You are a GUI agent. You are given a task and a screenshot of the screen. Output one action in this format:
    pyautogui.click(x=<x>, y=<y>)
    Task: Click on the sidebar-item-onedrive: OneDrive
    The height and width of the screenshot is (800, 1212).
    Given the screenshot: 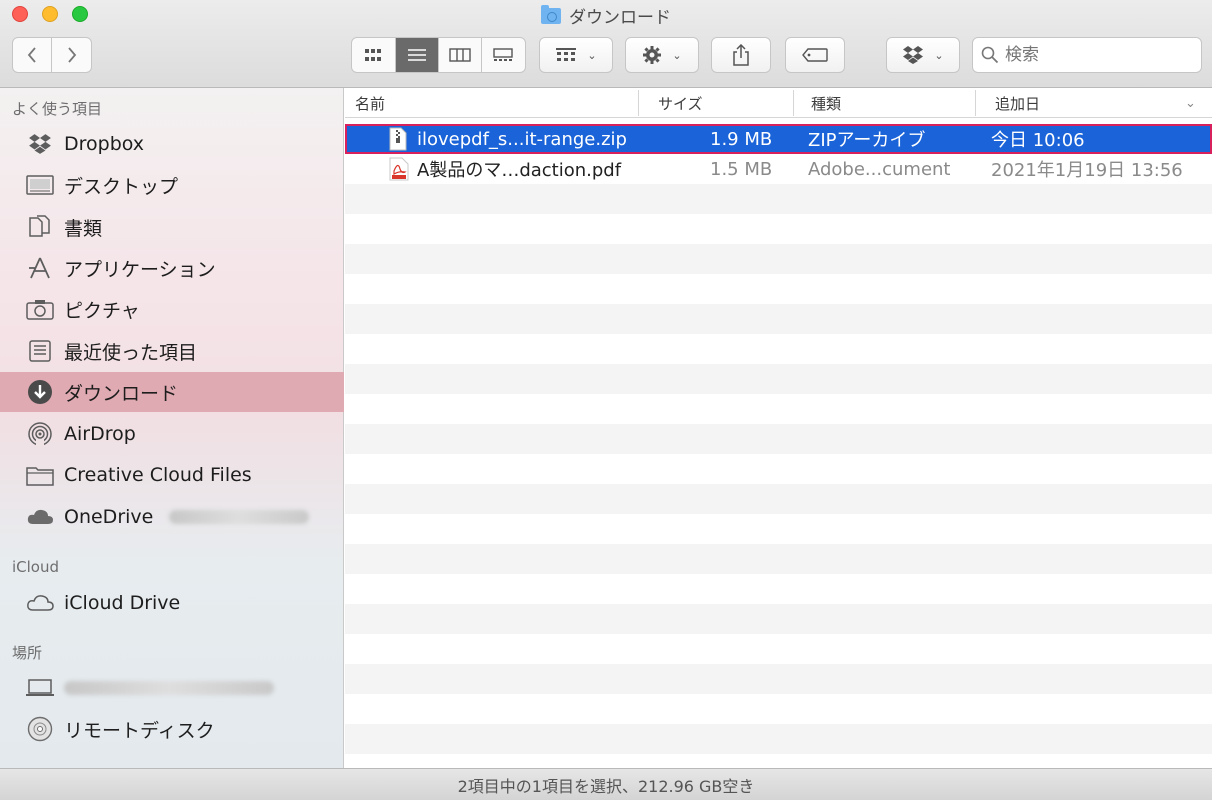 What is the action you would take?
    pyautogui.click(x=172, y=517)
    